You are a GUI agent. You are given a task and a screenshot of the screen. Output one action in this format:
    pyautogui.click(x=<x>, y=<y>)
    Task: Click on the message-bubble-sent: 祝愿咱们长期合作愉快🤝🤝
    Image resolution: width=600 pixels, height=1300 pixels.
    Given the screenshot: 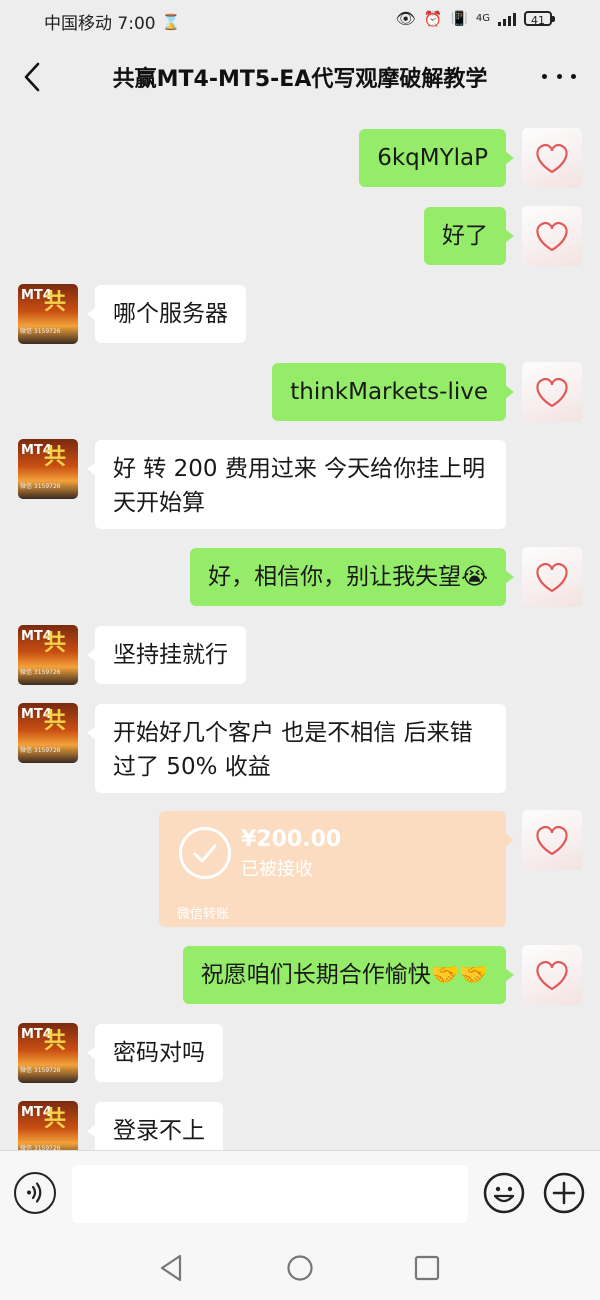 What is the action you would take?
    pyautogui.click(x=348, y=975)
    